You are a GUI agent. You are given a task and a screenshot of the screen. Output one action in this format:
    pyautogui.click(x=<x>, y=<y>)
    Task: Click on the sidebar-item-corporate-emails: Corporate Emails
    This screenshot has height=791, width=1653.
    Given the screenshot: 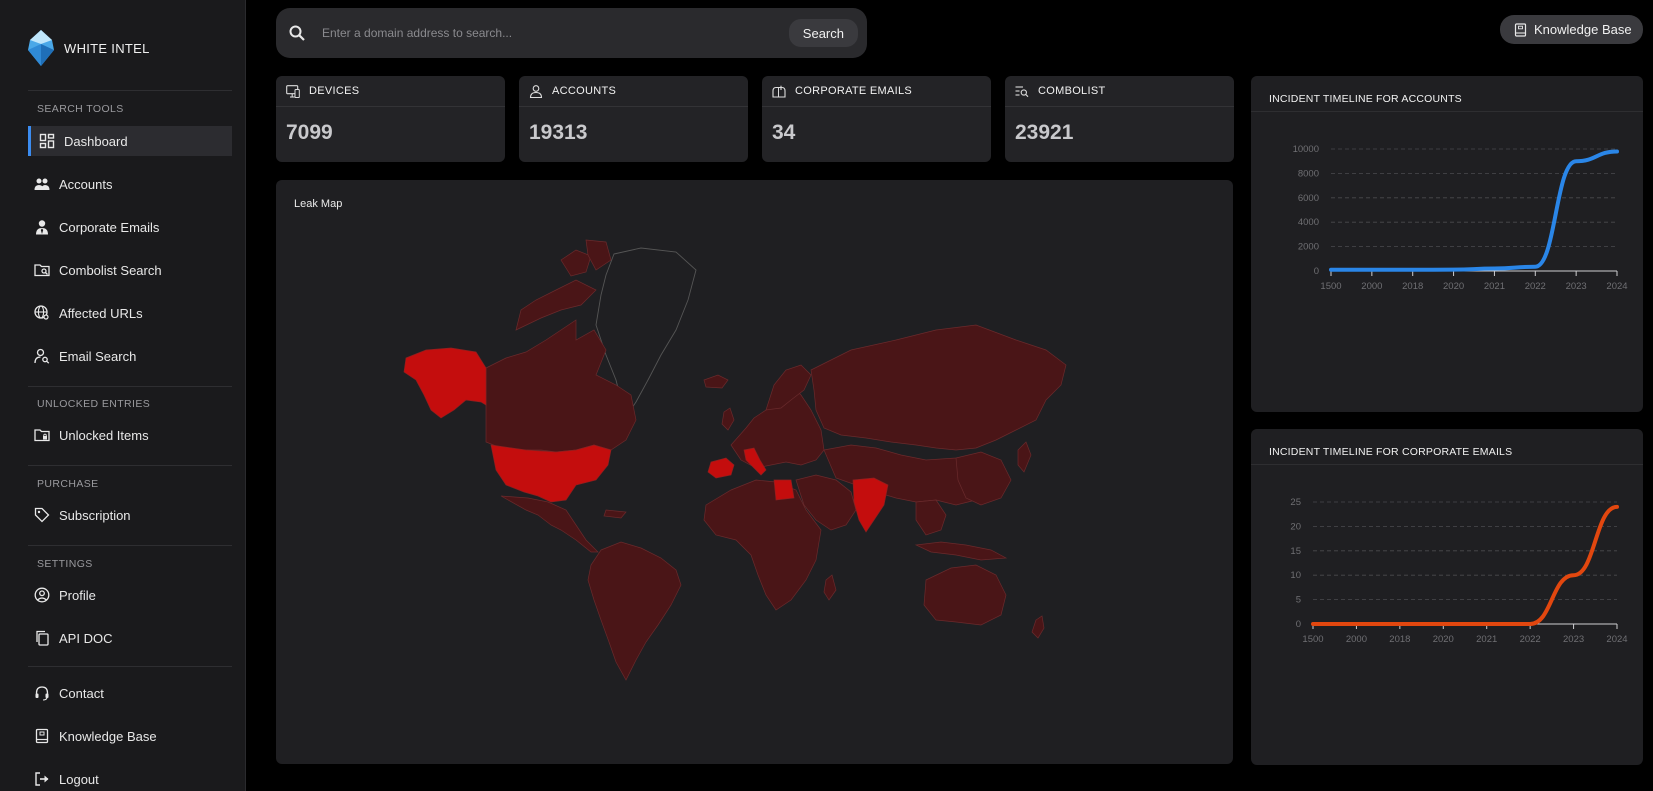 What is the action you would take?
    pyautogui.click(x=130, y=227)
    